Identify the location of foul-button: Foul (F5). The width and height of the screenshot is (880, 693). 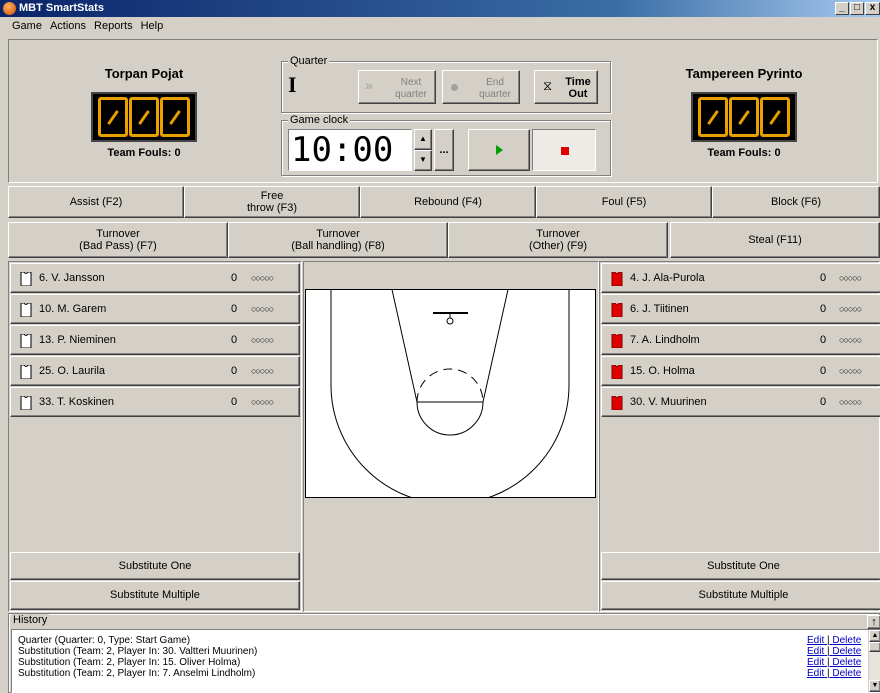
(624, 202).